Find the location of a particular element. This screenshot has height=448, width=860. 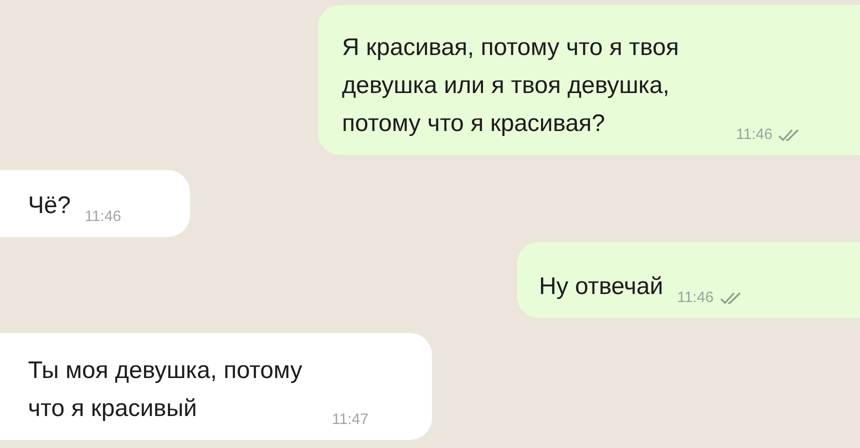

message-text: Чё? is located at coordinates (49, 206).